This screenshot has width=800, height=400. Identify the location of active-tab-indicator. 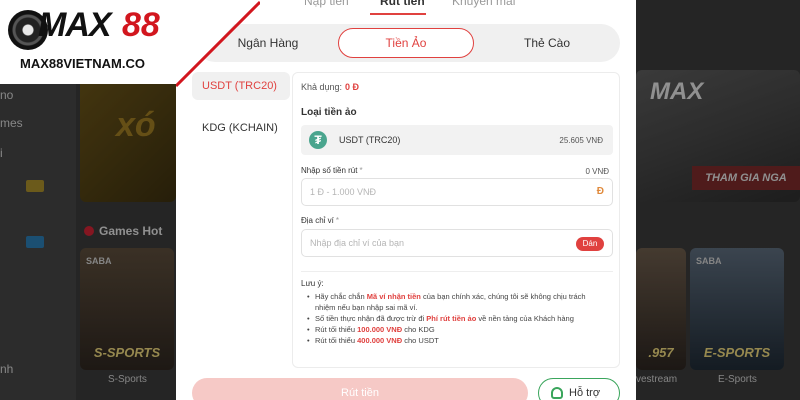
(398, 14).